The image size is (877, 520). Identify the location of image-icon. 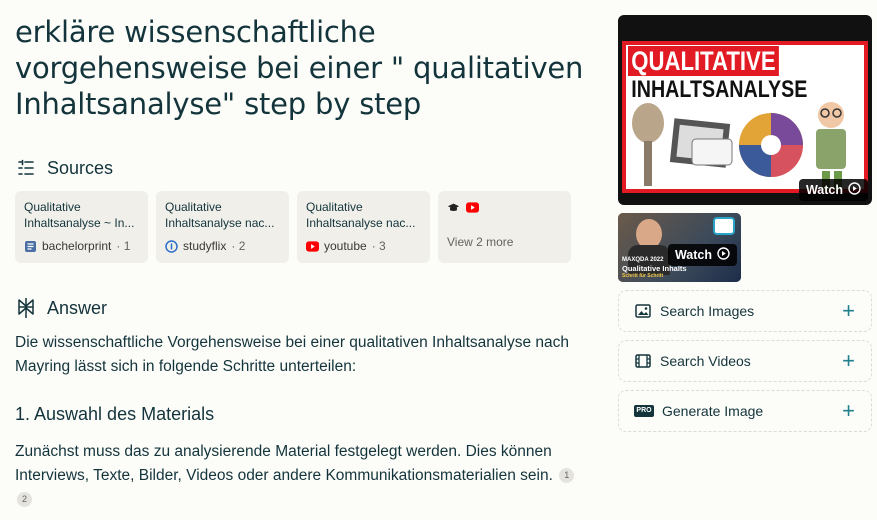
(643, 311).